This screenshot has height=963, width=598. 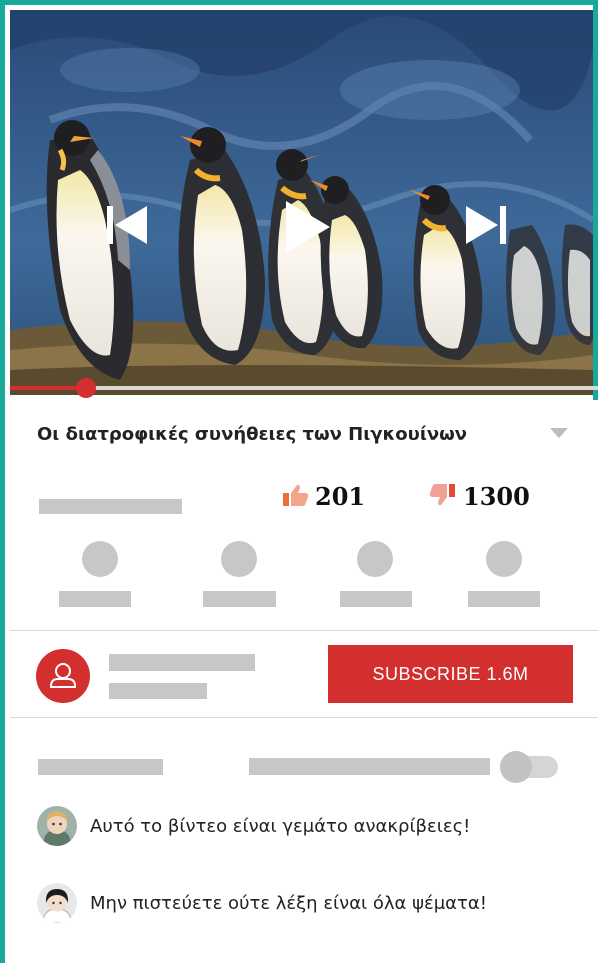 I want to click on comment-2-avatar, so click(x=57, y=903).